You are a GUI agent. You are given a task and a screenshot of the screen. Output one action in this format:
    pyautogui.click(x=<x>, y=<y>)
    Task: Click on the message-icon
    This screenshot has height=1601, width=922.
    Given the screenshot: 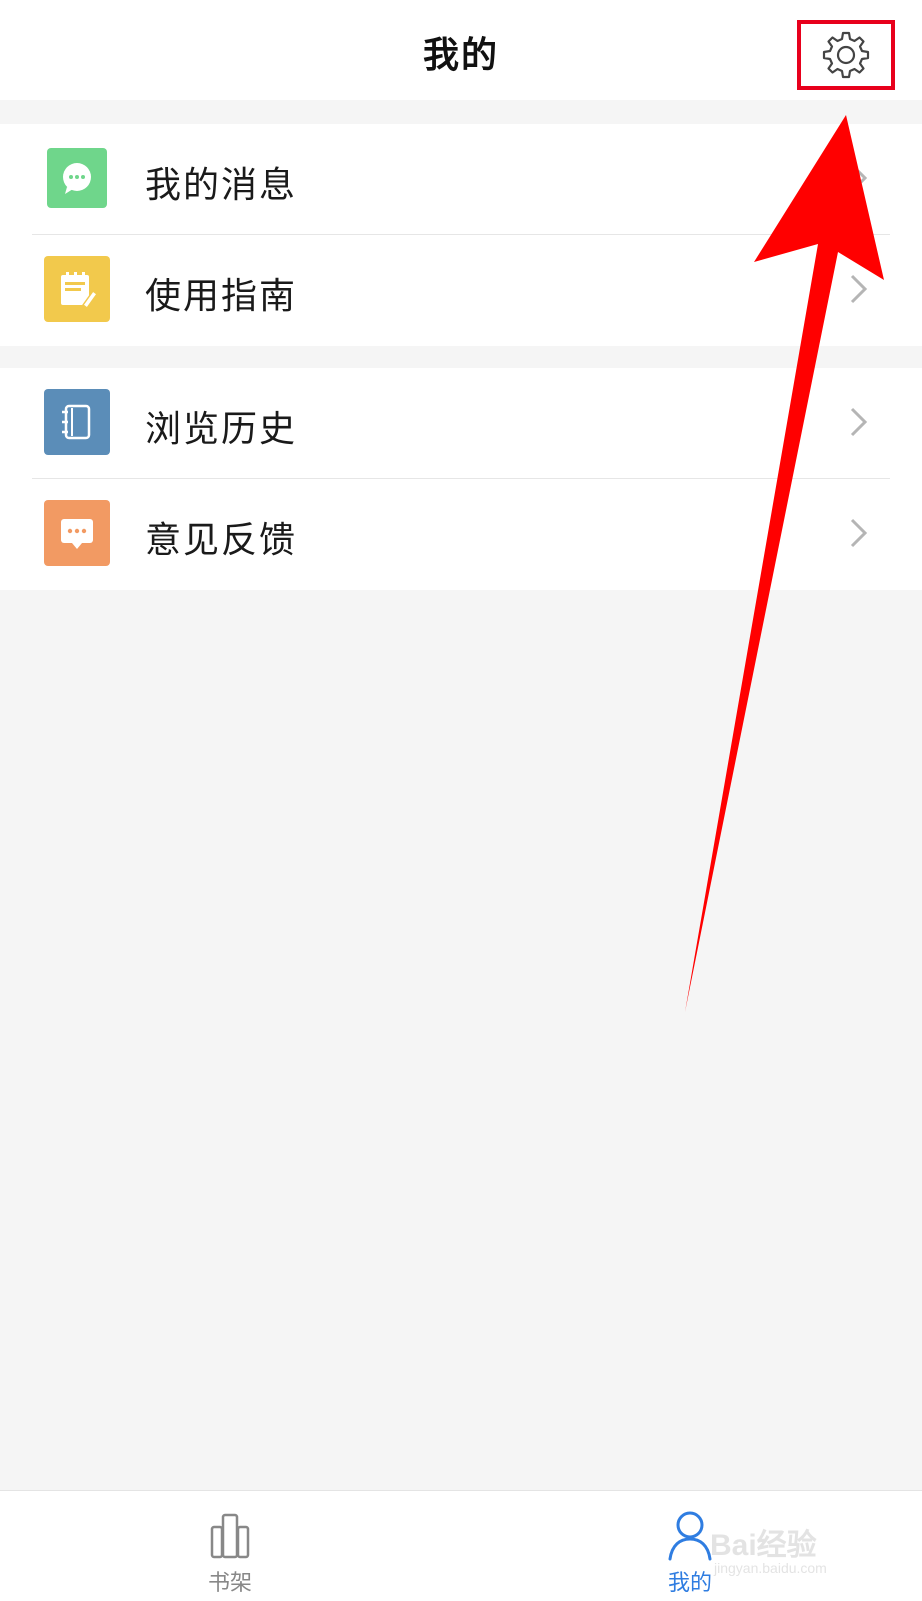 What is the action you would take?
    pyautogui.click(x=77, y=178)
    